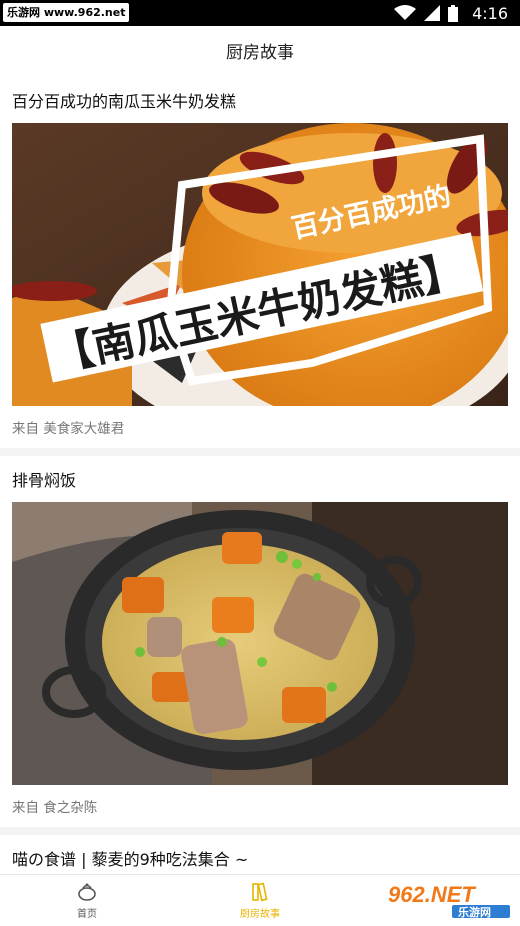 The image size is (520, 926). I want to click on status-icons: 4:16, so click(451, 13).